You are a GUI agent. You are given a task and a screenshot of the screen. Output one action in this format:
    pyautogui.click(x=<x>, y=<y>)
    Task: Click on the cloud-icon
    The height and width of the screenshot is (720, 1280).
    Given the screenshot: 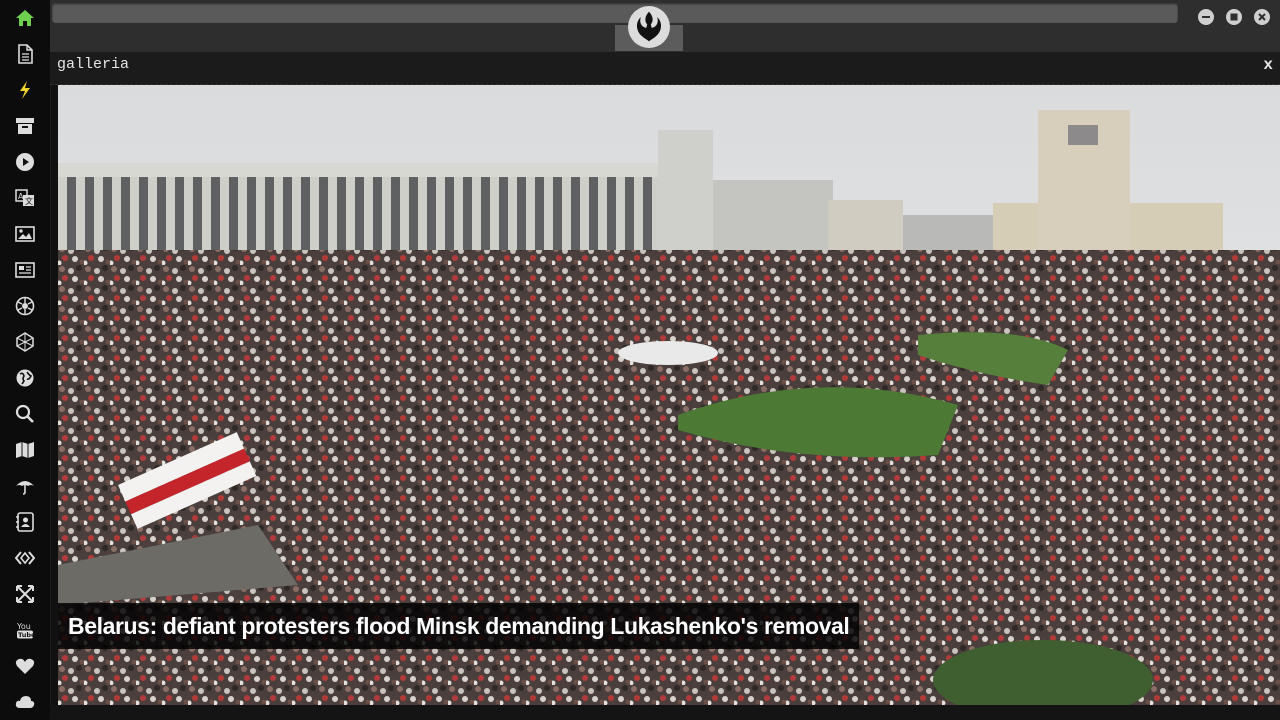 What is the action you would take?
    pyautogui.click(x=25, y=702)
    